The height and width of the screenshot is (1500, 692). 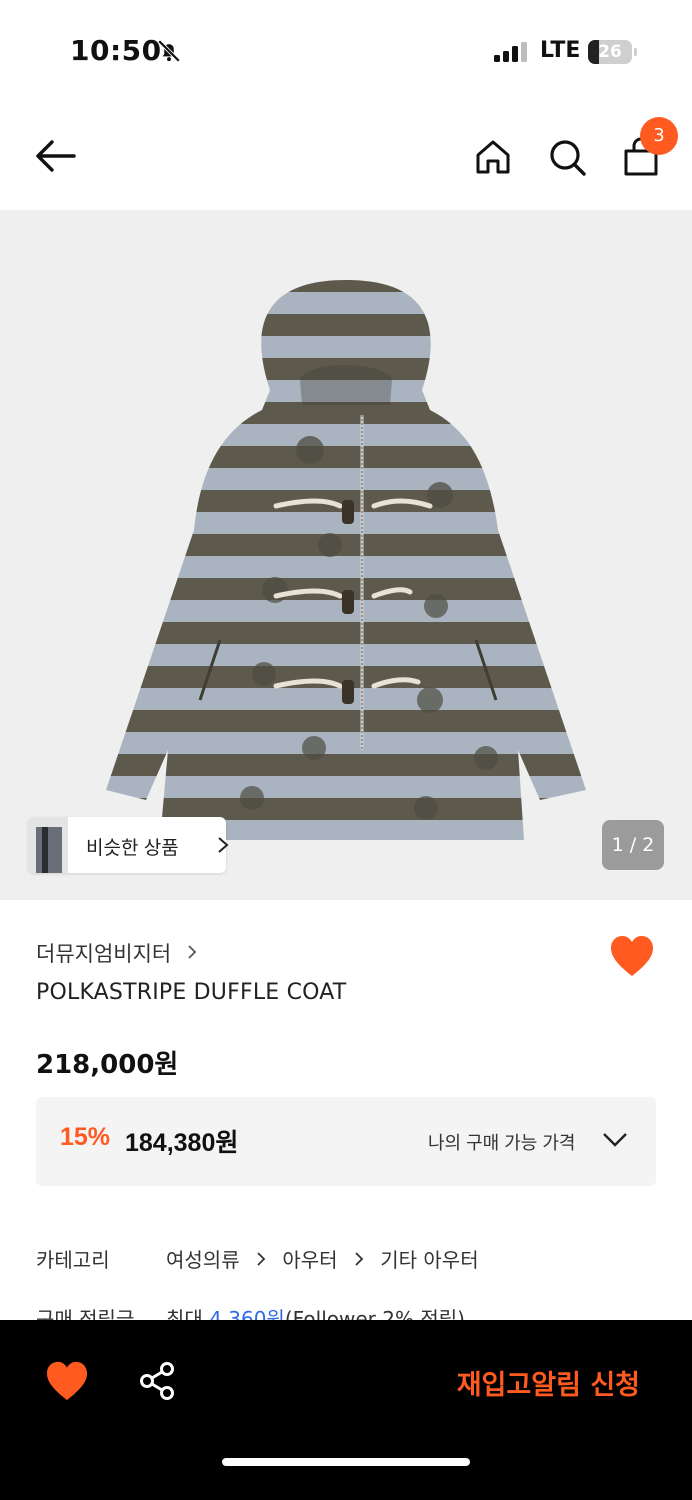 What do you see at coordinates (116, 50) in the screenshot?
I see `status-time: 10:50` at bounding box center [116, 50].